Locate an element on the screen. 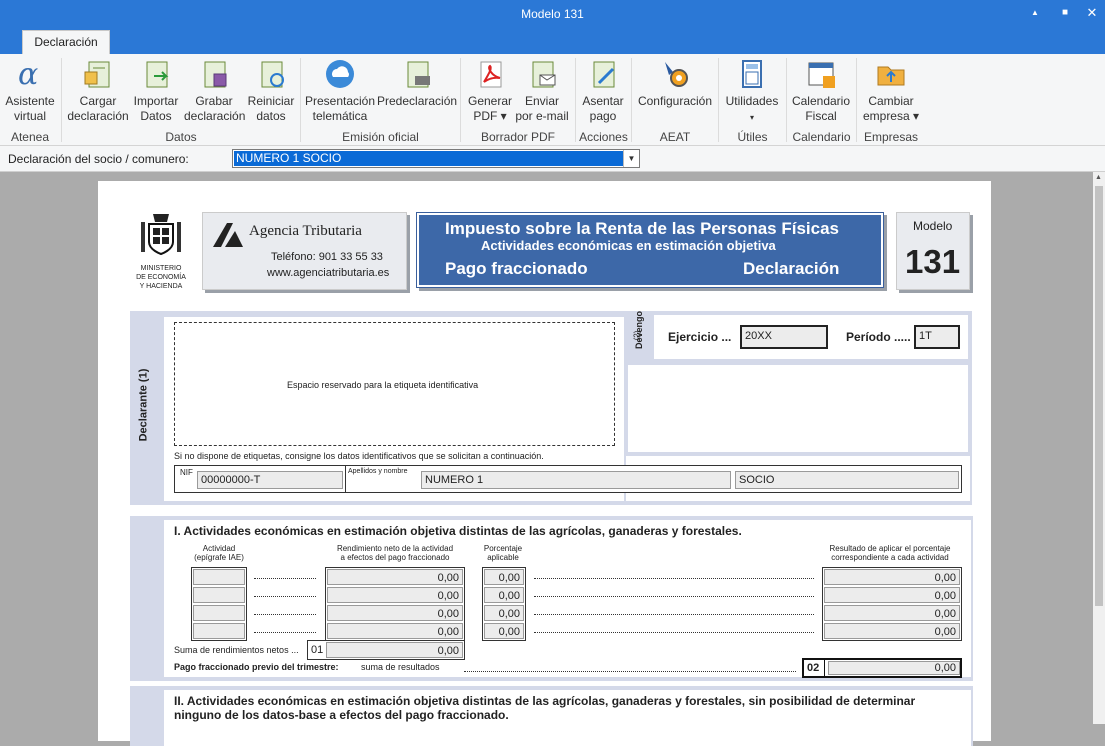 The height and width of the screenshot is (746, 1105). socio-select: NUMERO 1 SOCIO ▼ is located at coordinates (436, 158).